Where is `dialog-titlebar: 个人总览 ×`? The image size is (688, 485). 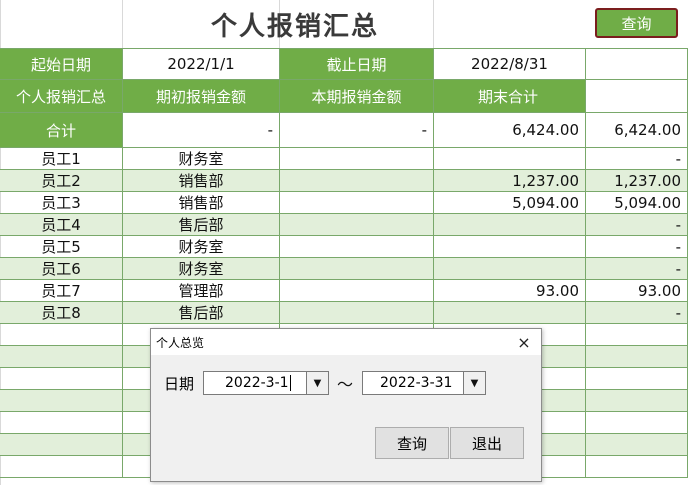 dialog-titlebar: 个人总览 × is located at coordinates (346, 342).